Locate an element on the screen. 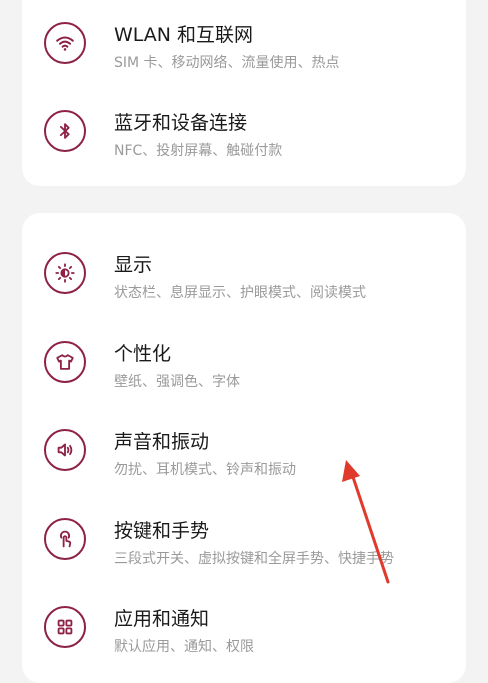 Image resolution: width=488 pixels, height=683 pixels. settings-item-subtitle: 勿扰、耳机模式、铃声和振动 is located at coordinates (205, 470).